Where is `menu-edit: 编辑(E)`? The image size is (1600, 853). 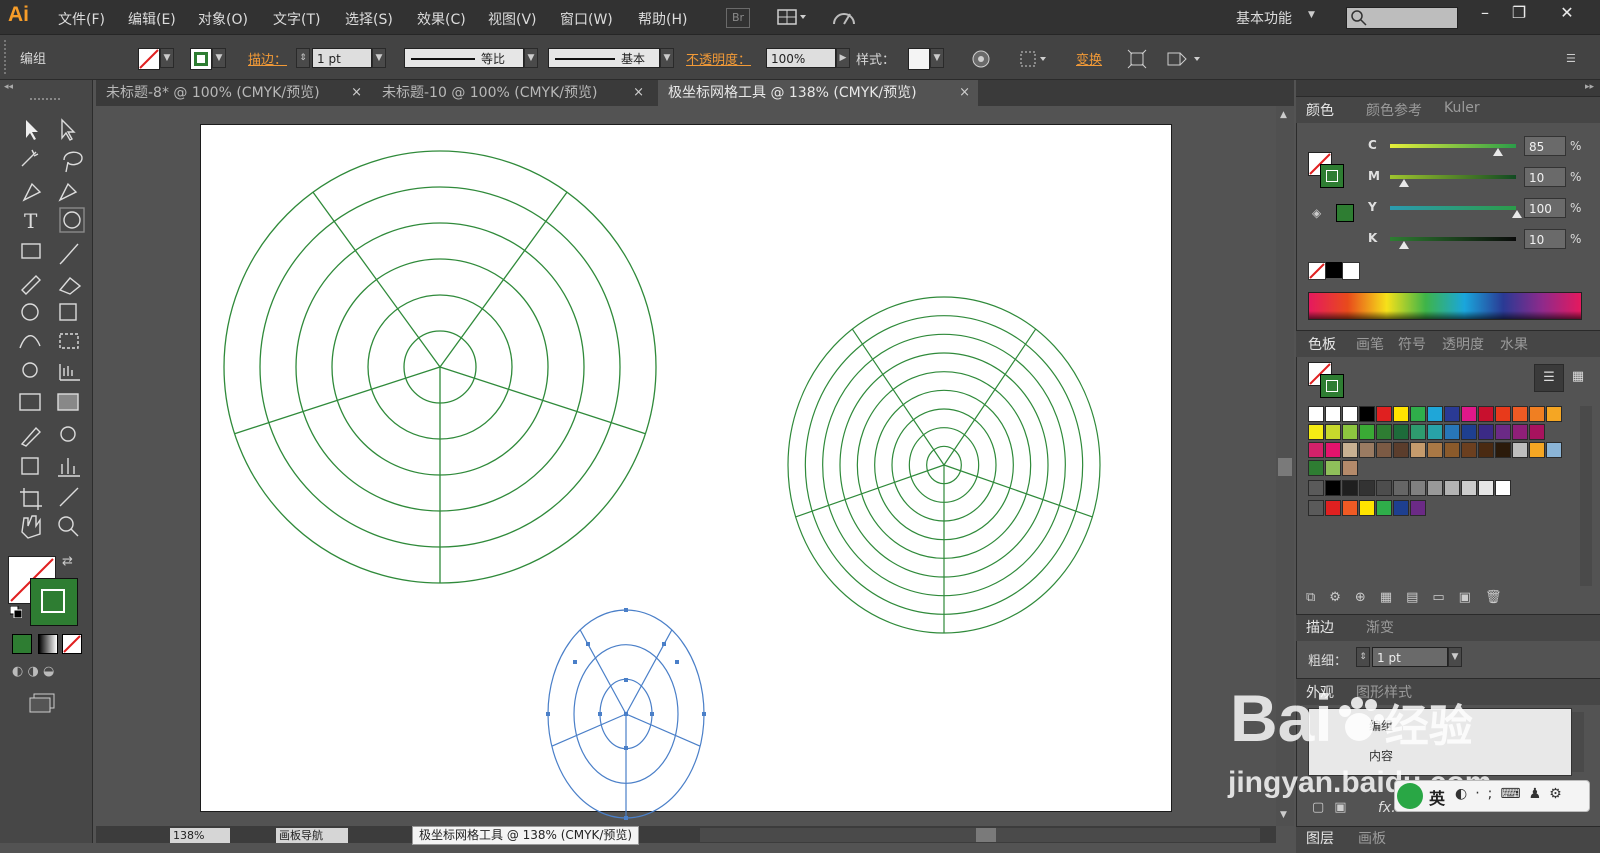
menu-edit: 编辑(E) is located at coordinates (152, 19).